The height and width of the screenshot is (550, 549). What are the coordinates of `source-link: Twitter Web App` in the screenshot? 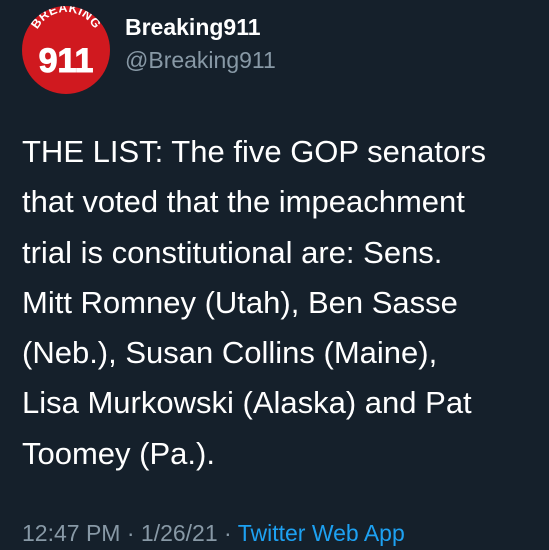 It's located at (321, 533).